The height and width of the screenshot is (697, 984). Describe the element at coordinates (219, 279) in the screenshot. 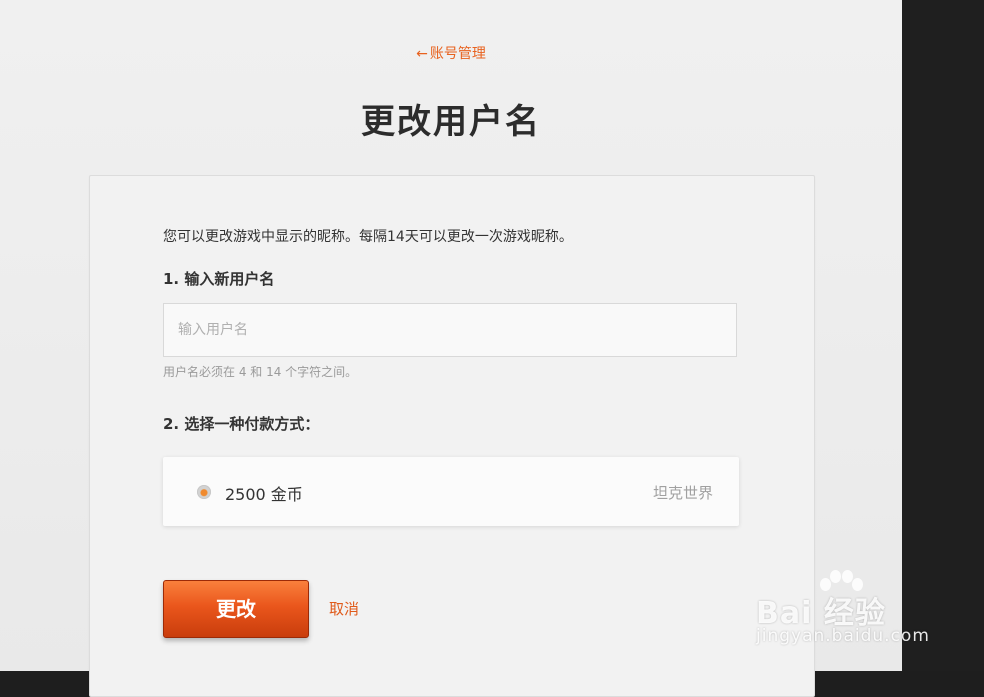

I see `step1-heading: 1. 输入新用户名` at that location.